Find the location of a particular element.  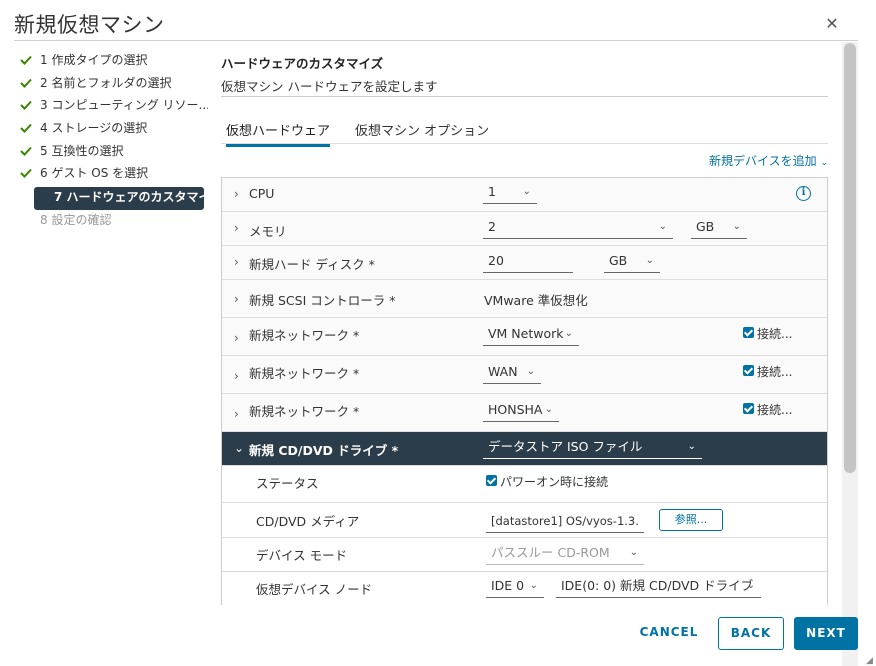

step-1: 1 作成タイプの選択 is located at coordinates (113, 61).